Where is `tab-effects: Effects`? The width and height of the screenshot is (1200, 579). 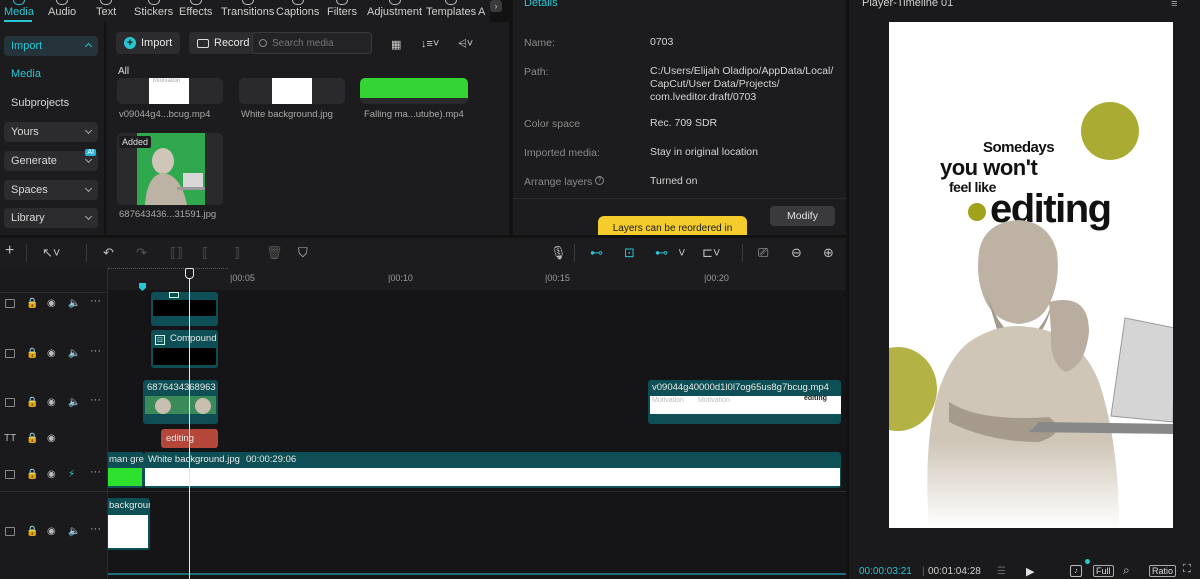 tab-effects: Effects is located at coordinates (195, 11).